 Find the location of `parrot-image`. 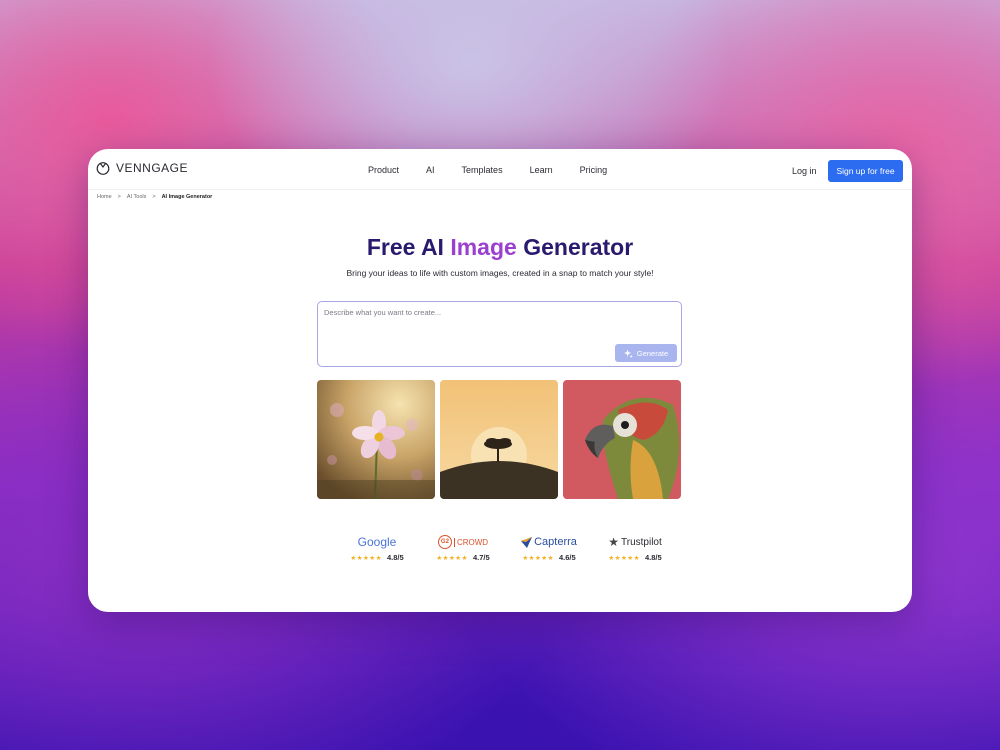

parrot-image is located at coordinates (622, 439).